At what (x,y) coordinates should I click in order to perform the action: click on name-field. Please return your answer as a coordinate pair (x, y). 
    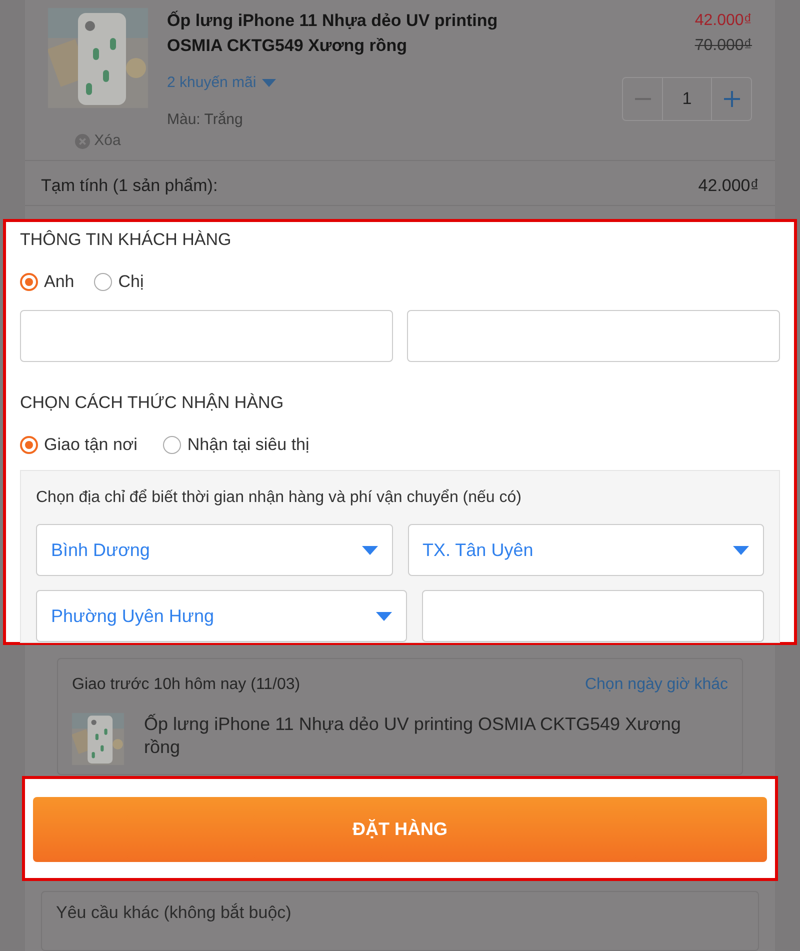
    Looking at the image, I should click on (206, 336).